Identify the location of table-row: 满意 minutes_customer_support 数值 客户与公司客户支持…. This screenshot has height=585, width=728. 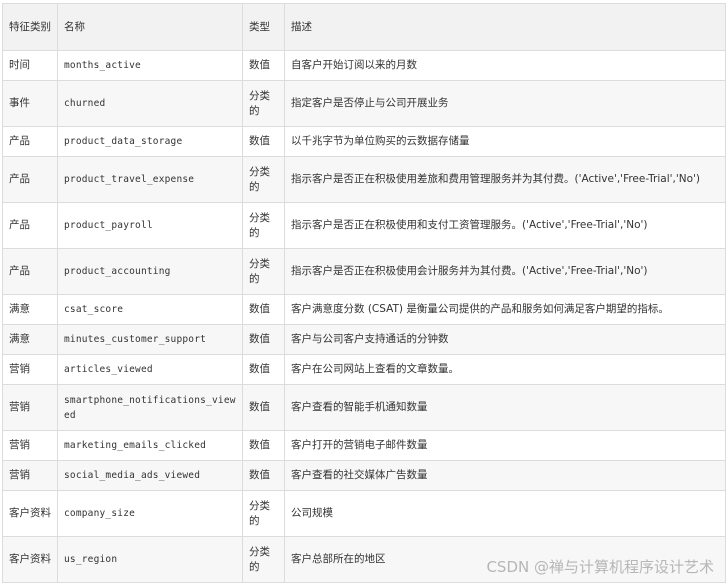
(364, 339).